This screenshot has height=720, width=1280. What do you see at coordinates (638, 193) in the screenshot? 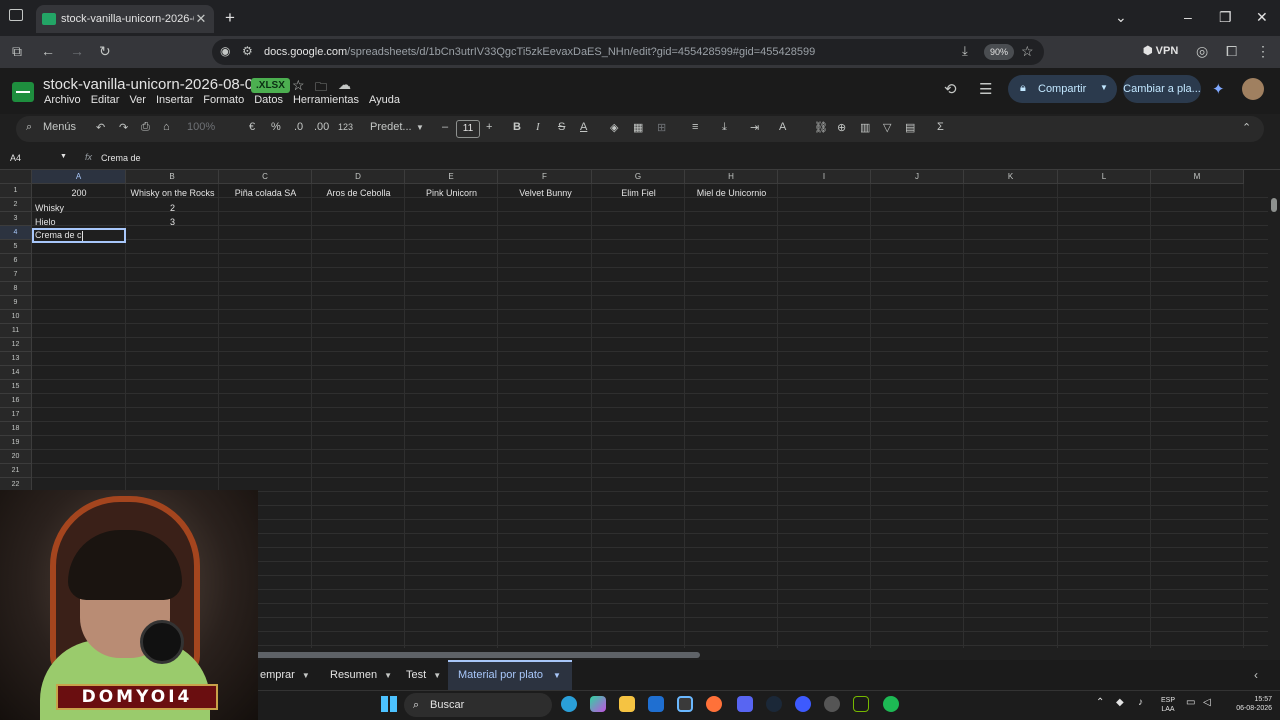
I see `cell-g1: Elim Fiel` at bounding box center [638, 193].